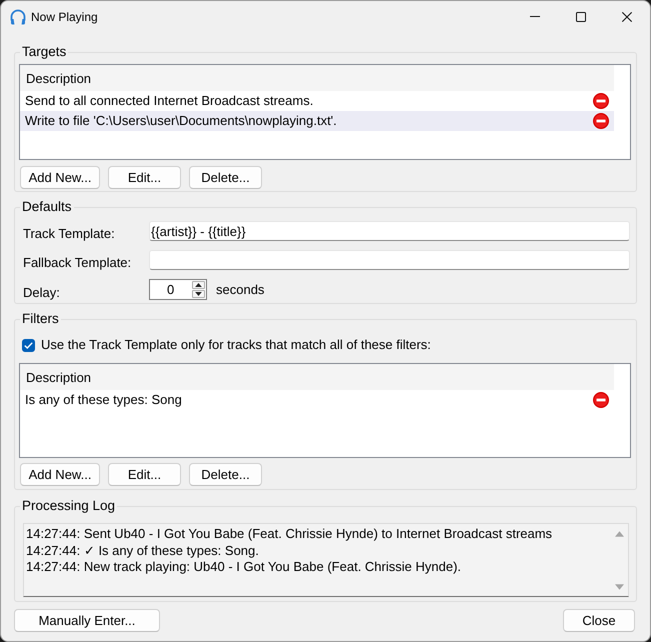 This screenshot has width=651, height=642. I want to click on checkmark-icon, so click(28, 345).